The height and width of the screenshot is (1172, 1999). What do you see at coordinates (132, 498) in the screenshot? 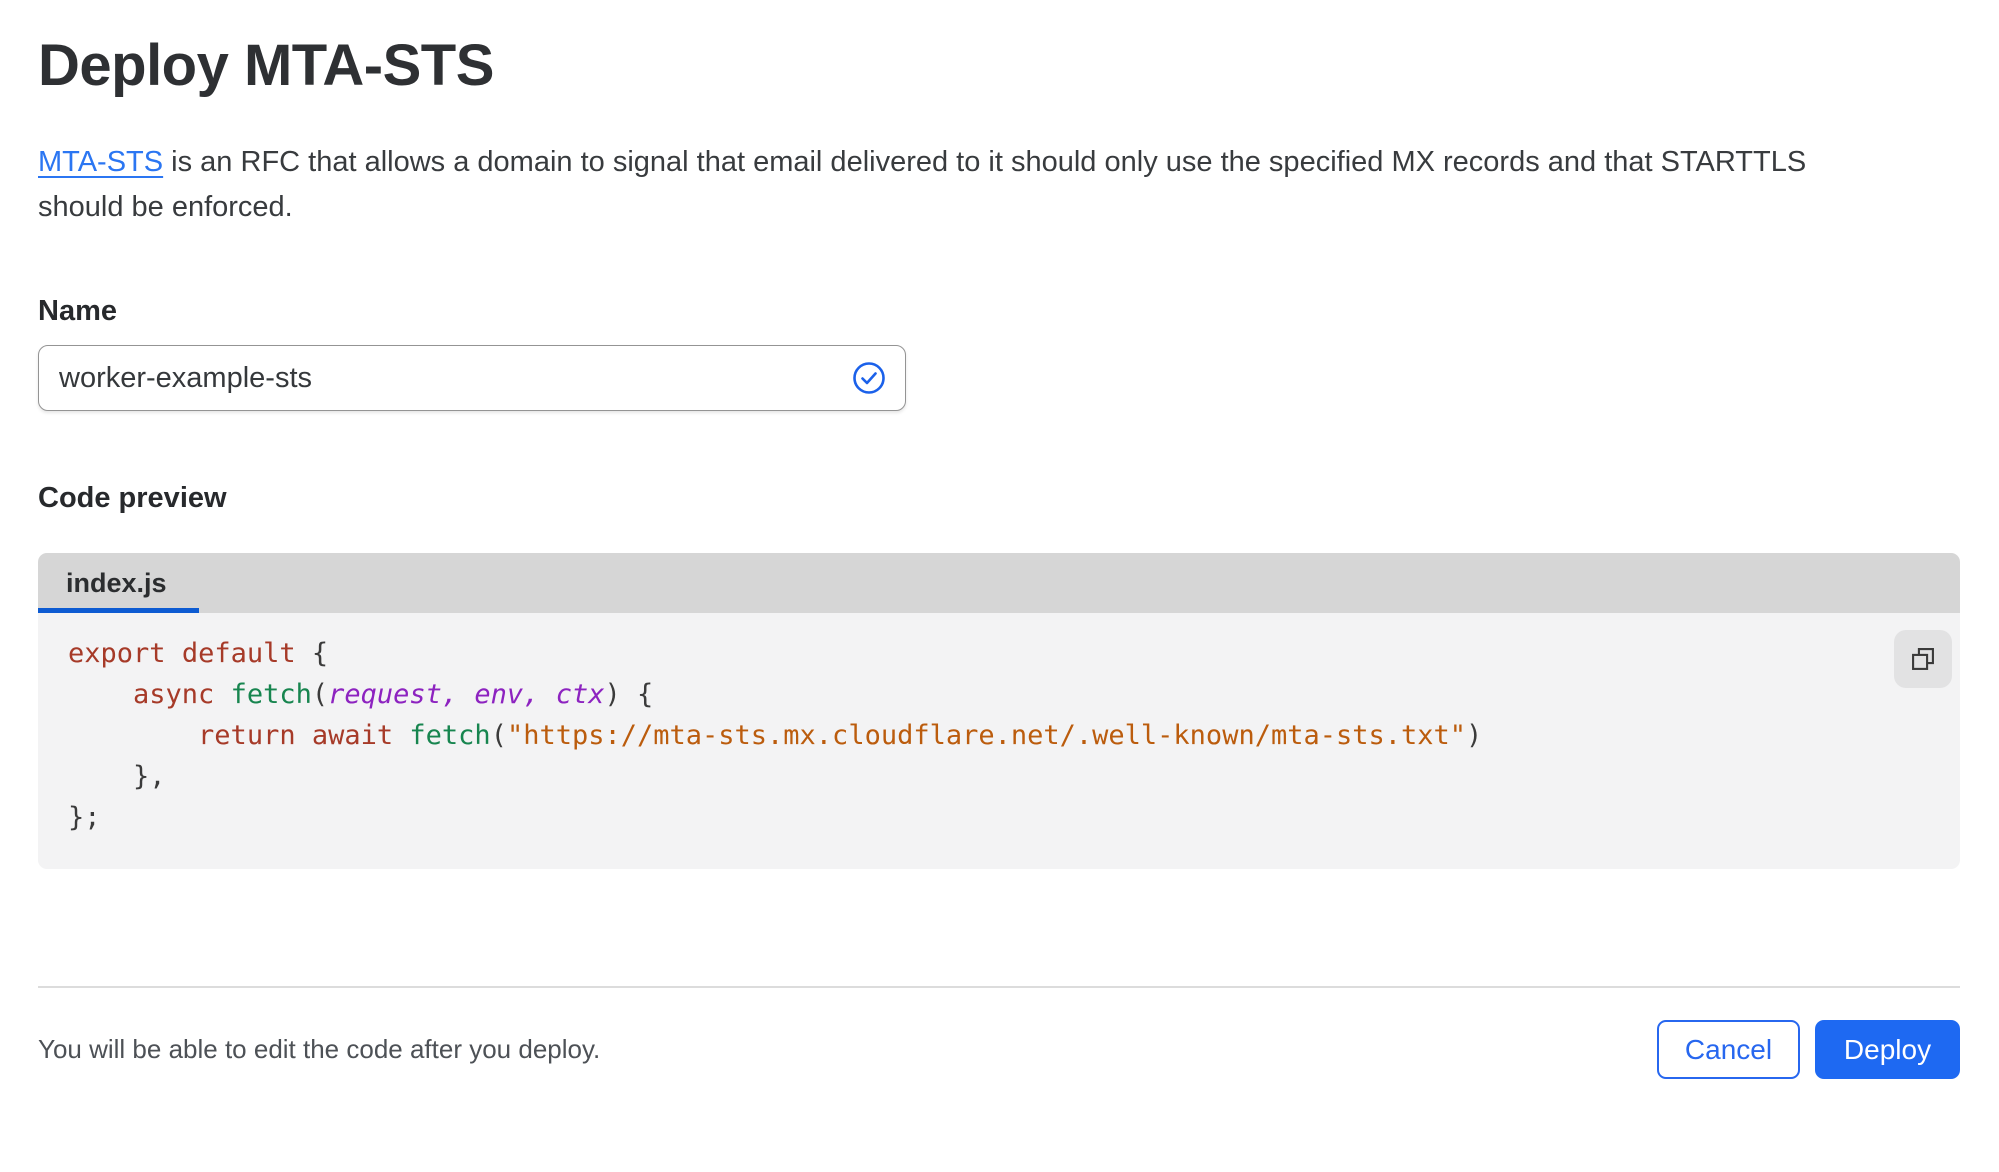
I see `code-preview-label: Code preview` at bounding box center [132, 498].